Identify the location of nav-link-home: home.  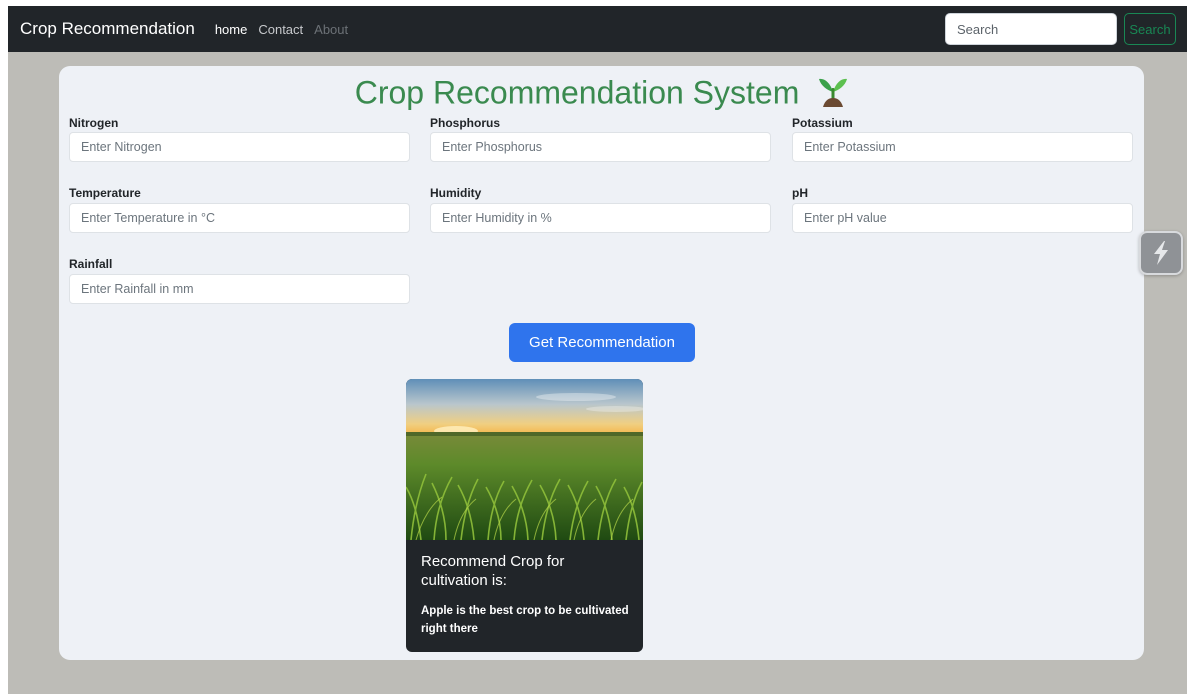
(231, 29).